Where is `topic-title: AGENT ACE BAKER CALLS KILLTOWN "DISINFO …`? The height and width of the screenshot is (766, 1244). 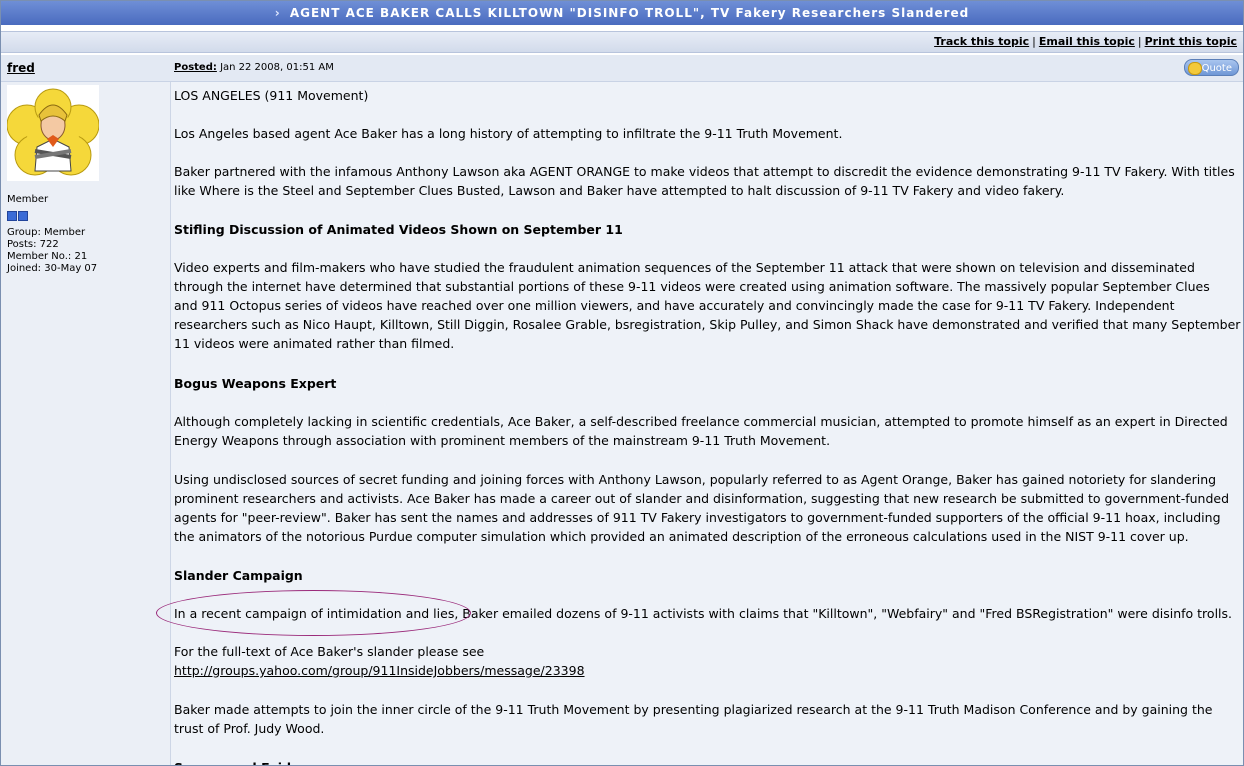 topic-title: AGENT ACE BAKER CALLS KILLTOWN "DISINFO … is located at coordinates (629, 13).